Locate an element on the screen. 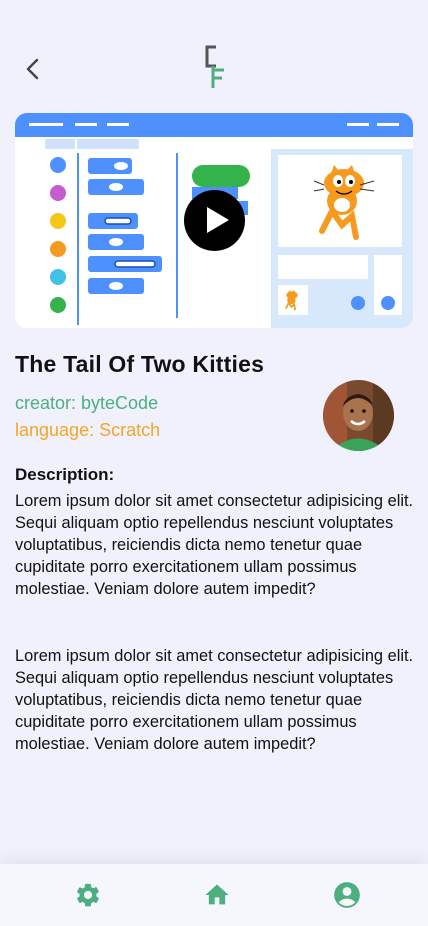  creator-label: creator: byteCode is located at coordinates (86, 403).